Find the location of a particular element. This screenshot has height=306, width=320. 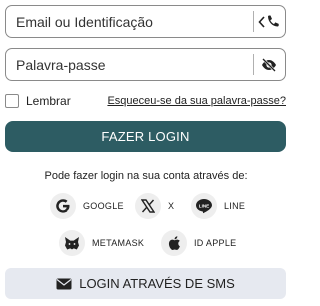

svg-text: LINE is located at coordinates (204, 205).